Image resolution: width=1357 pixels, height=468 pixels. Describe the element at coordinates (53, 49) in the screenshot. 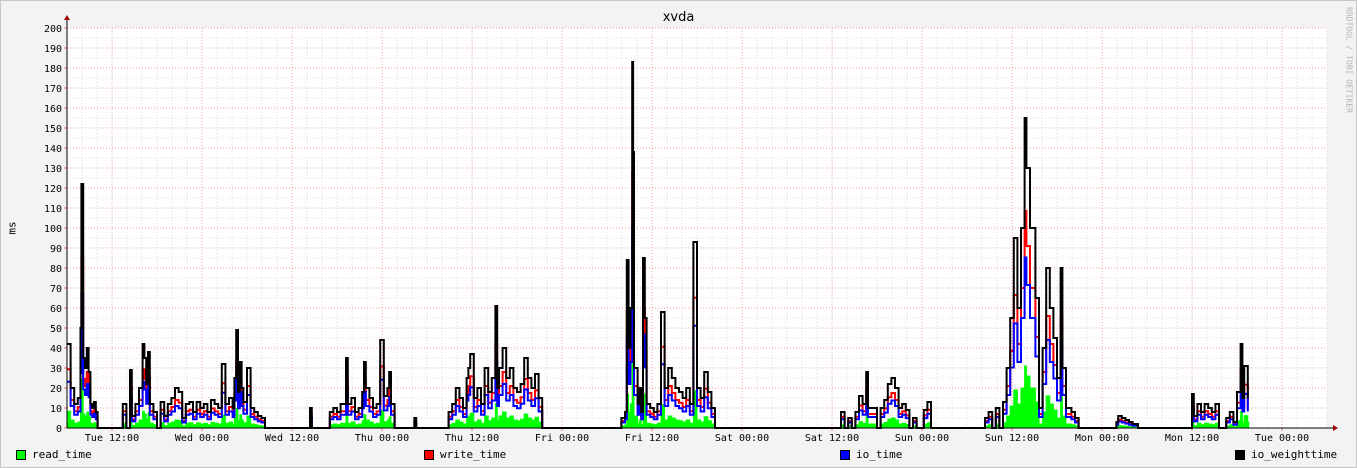

I see `y-tick-label: 190` at that location.